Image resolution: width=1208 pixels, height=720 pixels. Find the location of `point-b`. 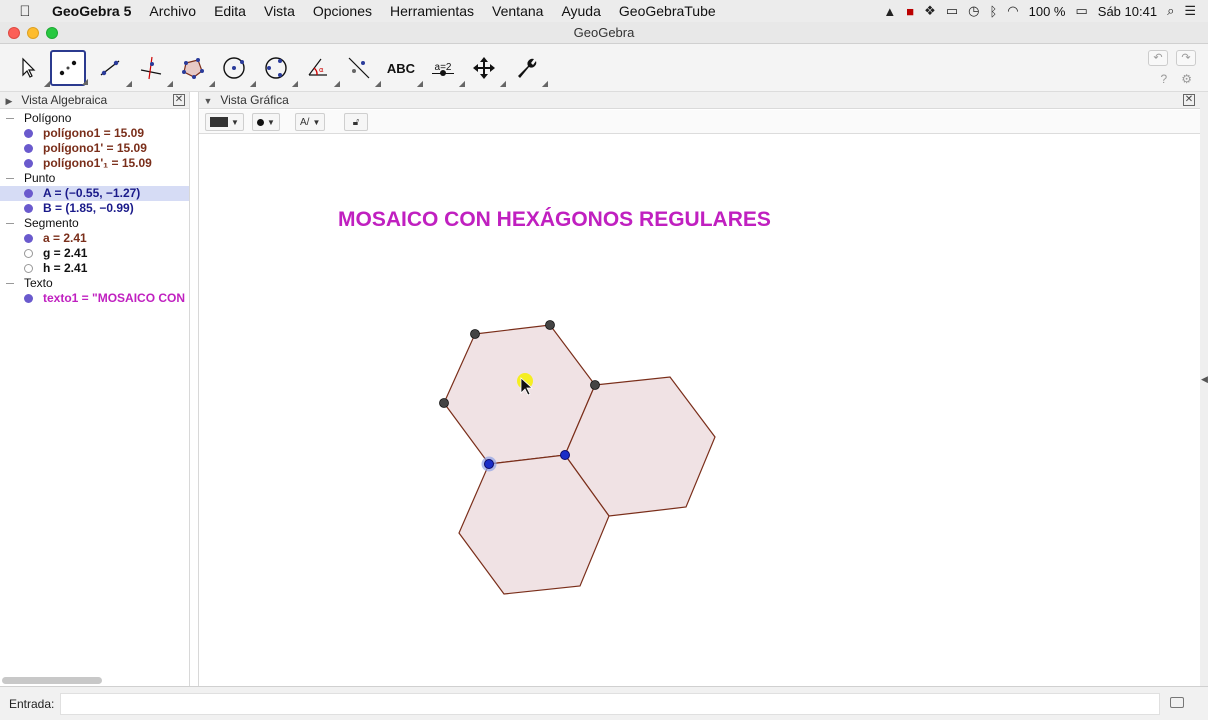

point-b is located at coordinates (565, 455).